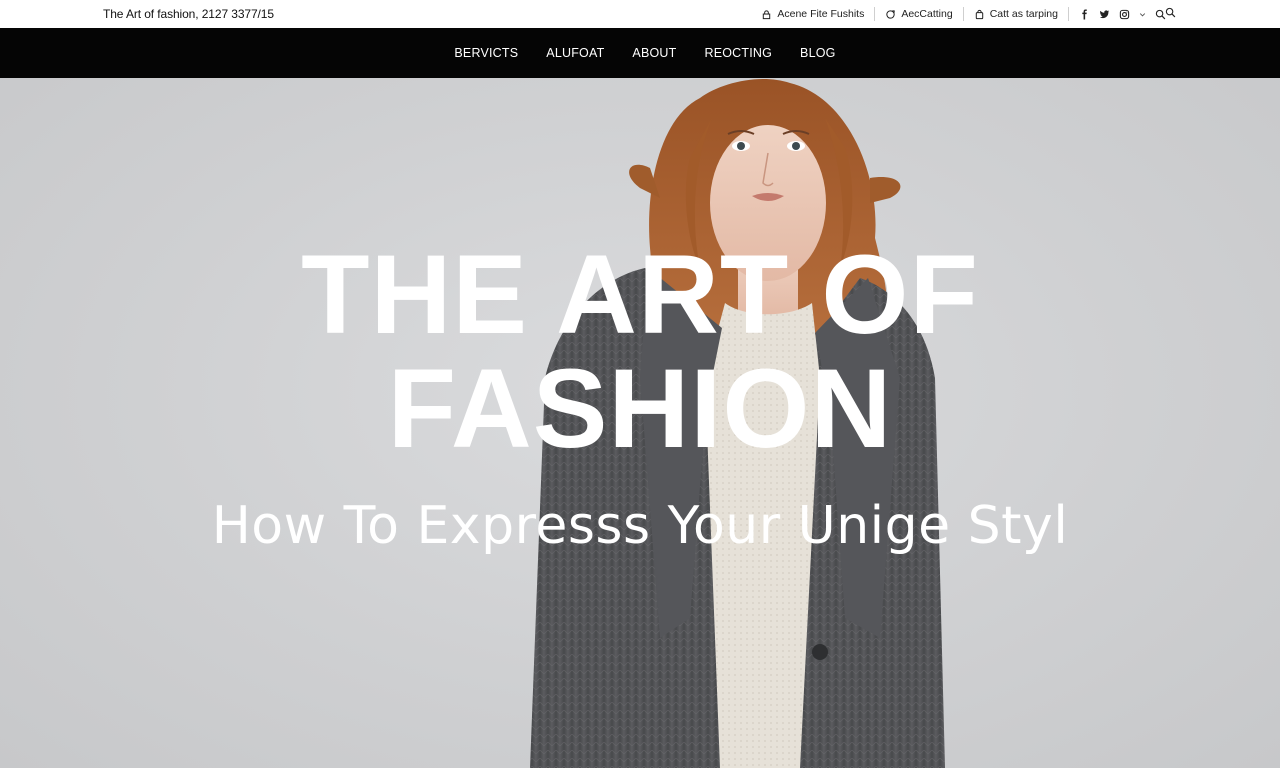 The image size is (1280, 768). I want to click on hero-subtitle: How To Expresss Your Unige Styl, so click(640, 526).